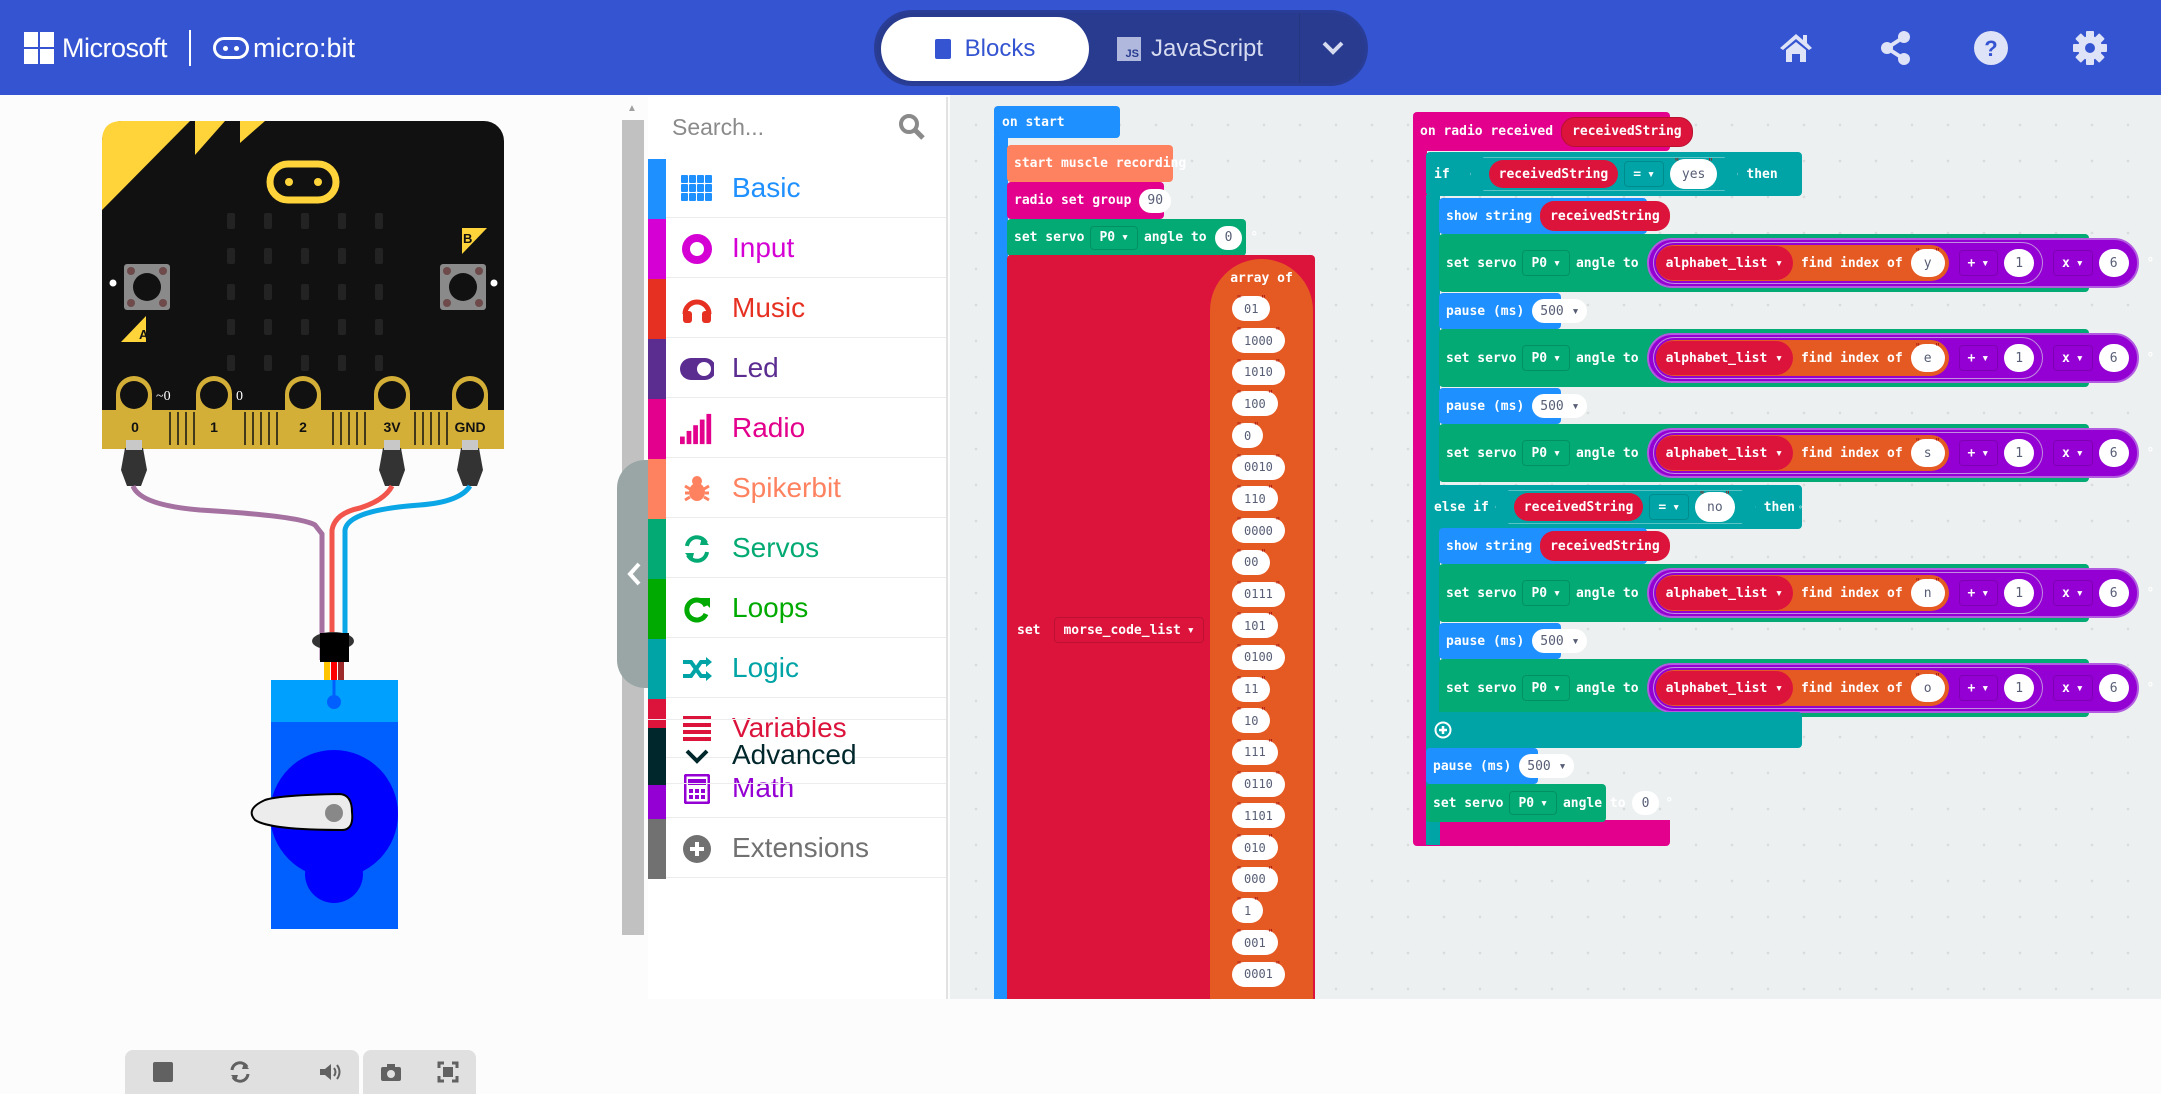 This screenshot has width=2161, height=1094. Describe the element at coordinates (1258, 815) in the screenshot. I see `morse-code-item: 1101` at that location.